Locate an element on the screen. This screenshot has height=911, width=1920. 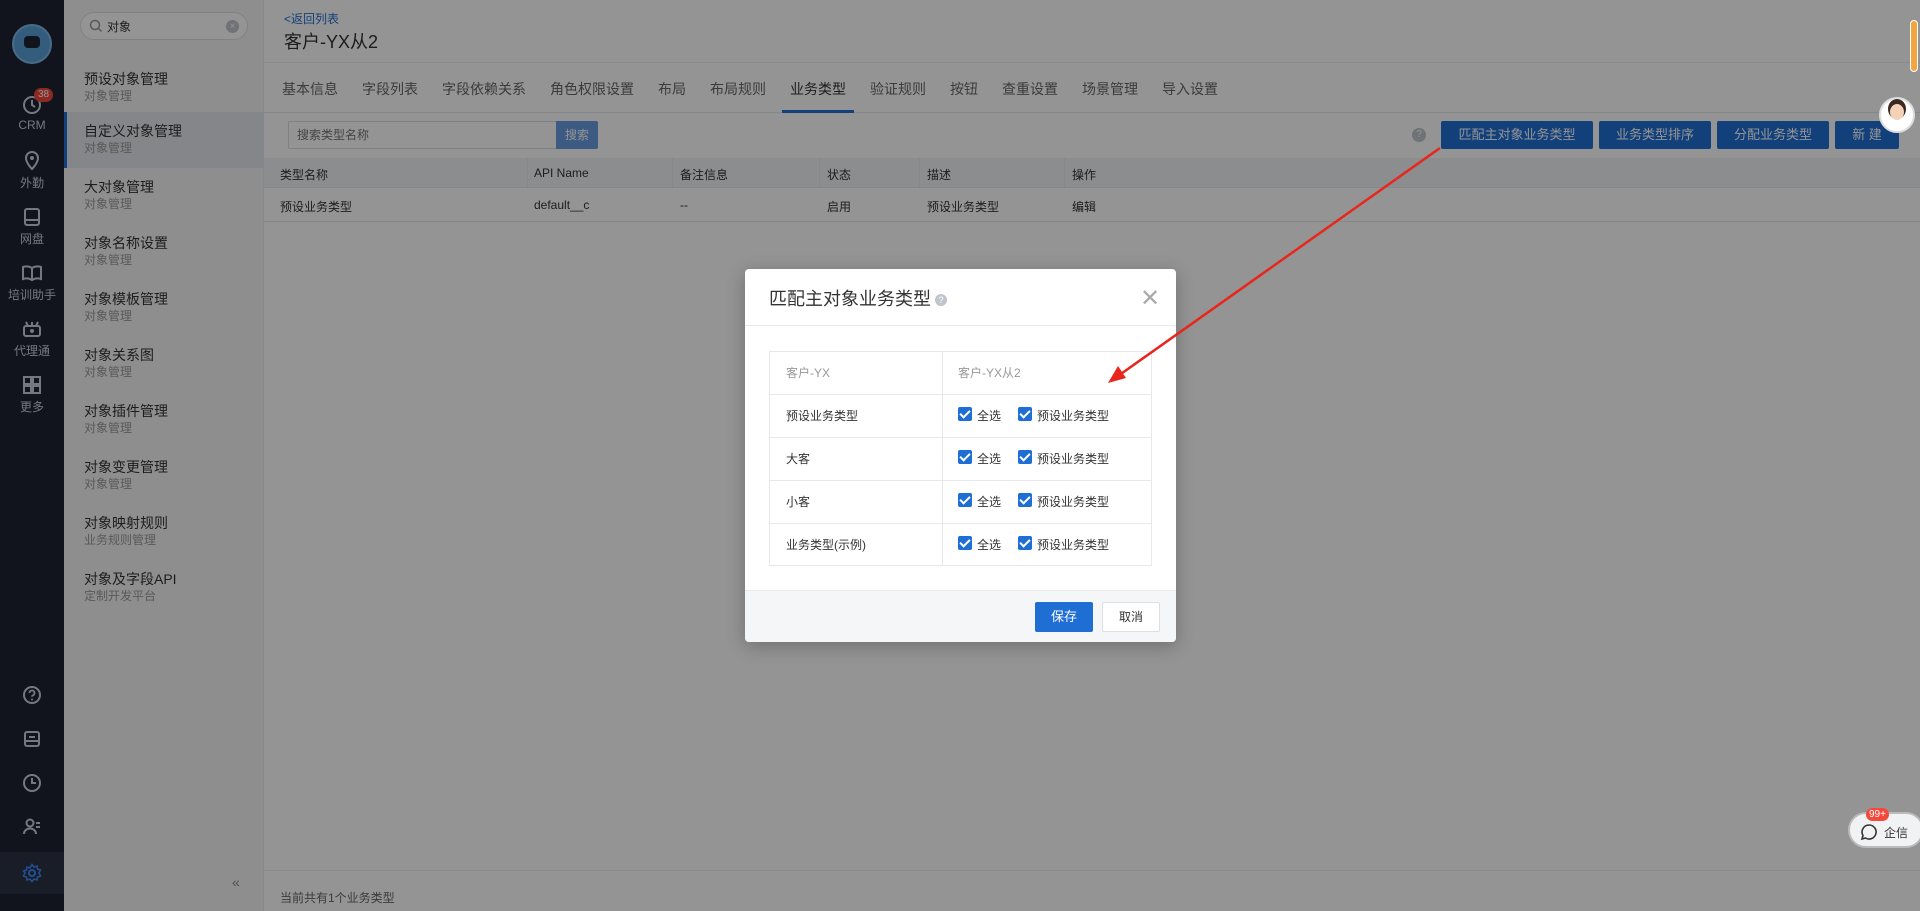
dialog-title: 匹配主对象业务类型? is located at coordinates (858, 298).